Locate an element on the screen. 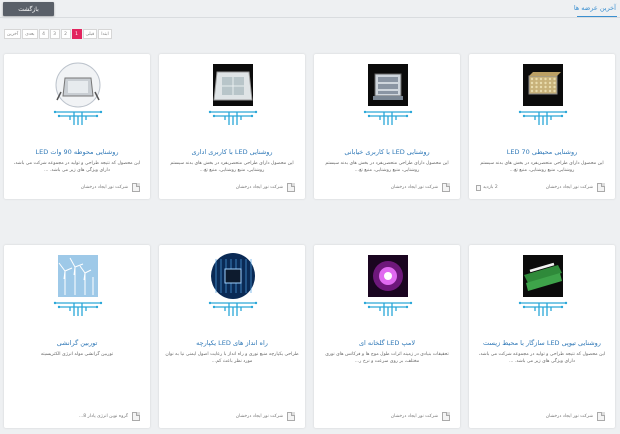  street-light-icon is located at coordinates (388, 94).